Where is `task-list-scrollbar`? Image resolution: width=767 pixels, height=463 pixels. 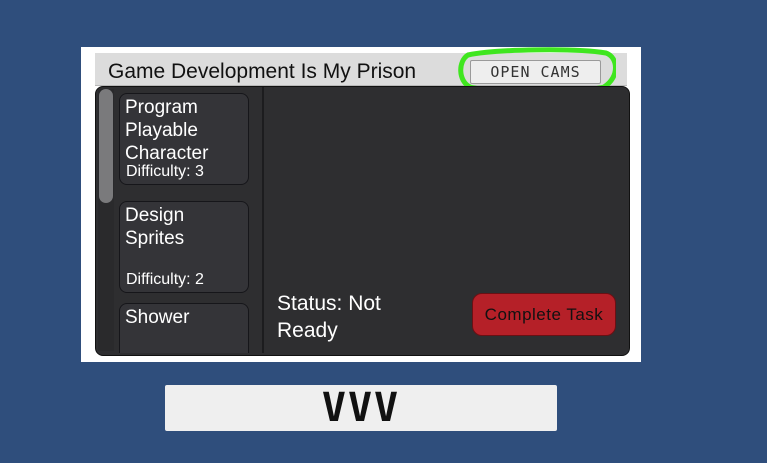
task-list-scrollbar is located at coordinates (106, 220).